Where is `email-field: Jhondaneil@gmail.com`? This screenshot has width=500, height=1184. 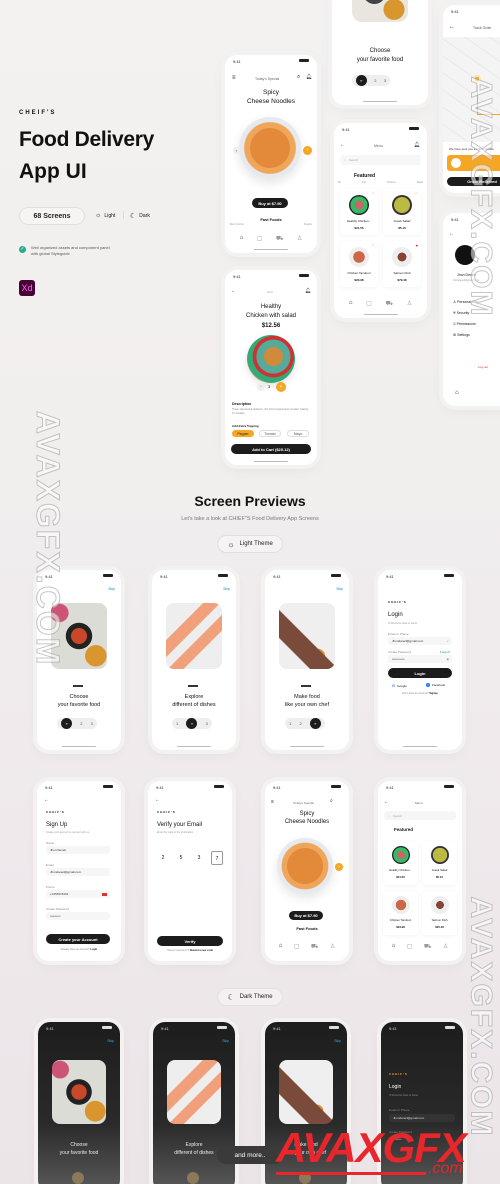
email-field: Jhondaneil@gmail.com is located at coordinates (422, 1118).